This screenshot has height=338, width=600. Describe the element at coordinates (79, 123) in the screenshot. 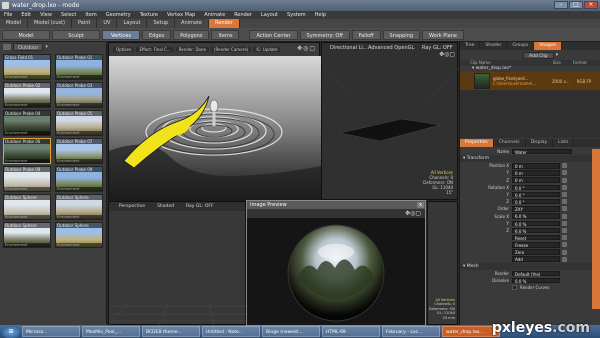

I see `preset-thumbnail: Outdoor Probe 05 Environment` at that location.